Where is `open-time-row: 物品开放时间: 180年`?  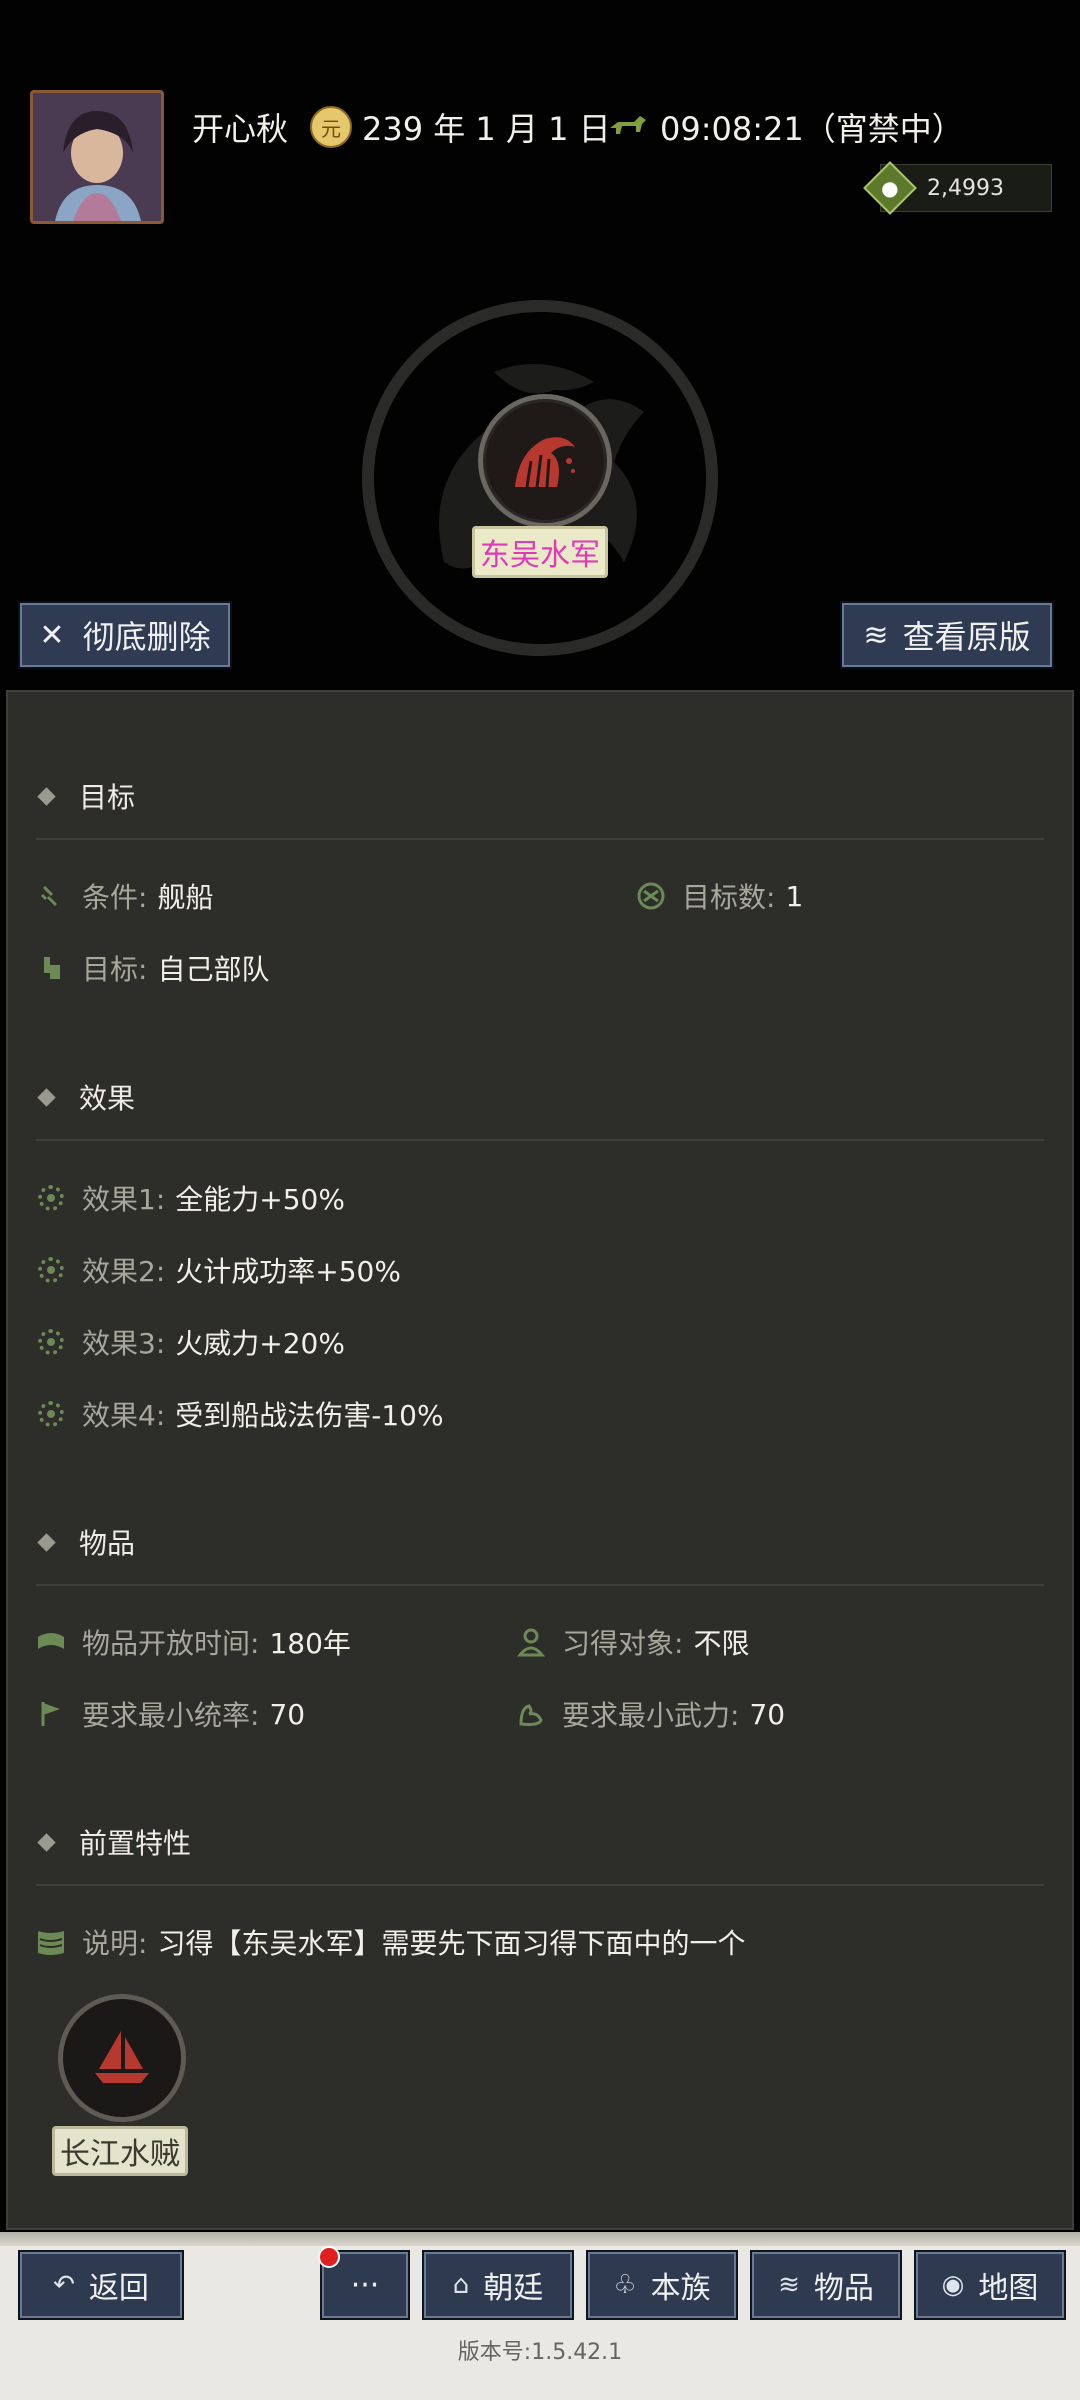 open-time-row: 物品开放时间: 180年 is located at coordinates (193, 1642).